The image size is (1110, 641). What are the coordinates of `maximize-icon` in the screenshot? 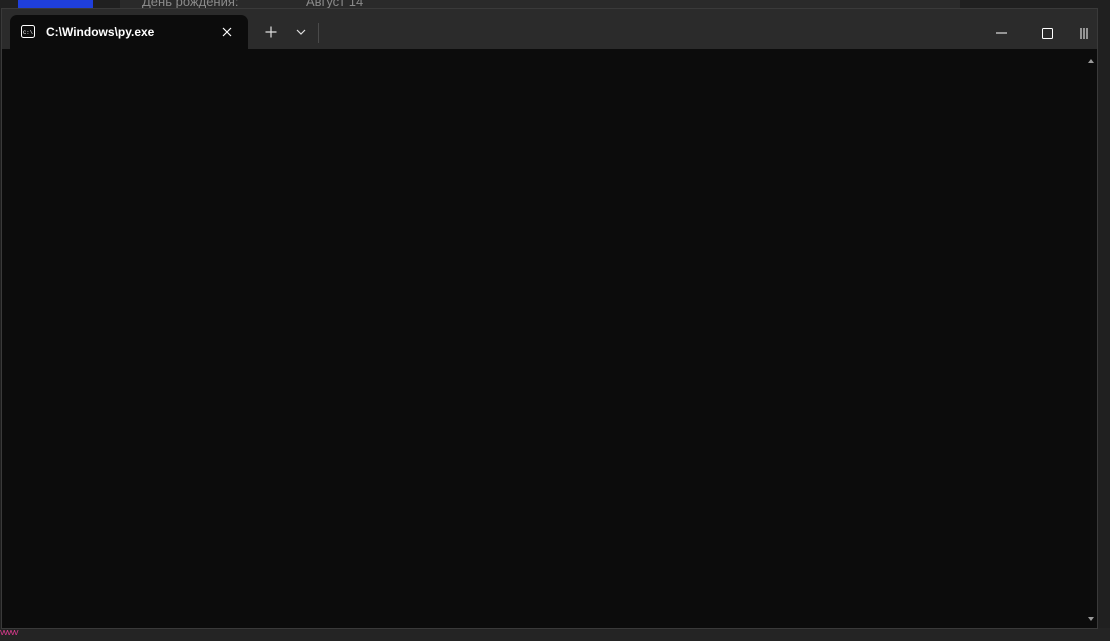 It's located at (1047, 33).